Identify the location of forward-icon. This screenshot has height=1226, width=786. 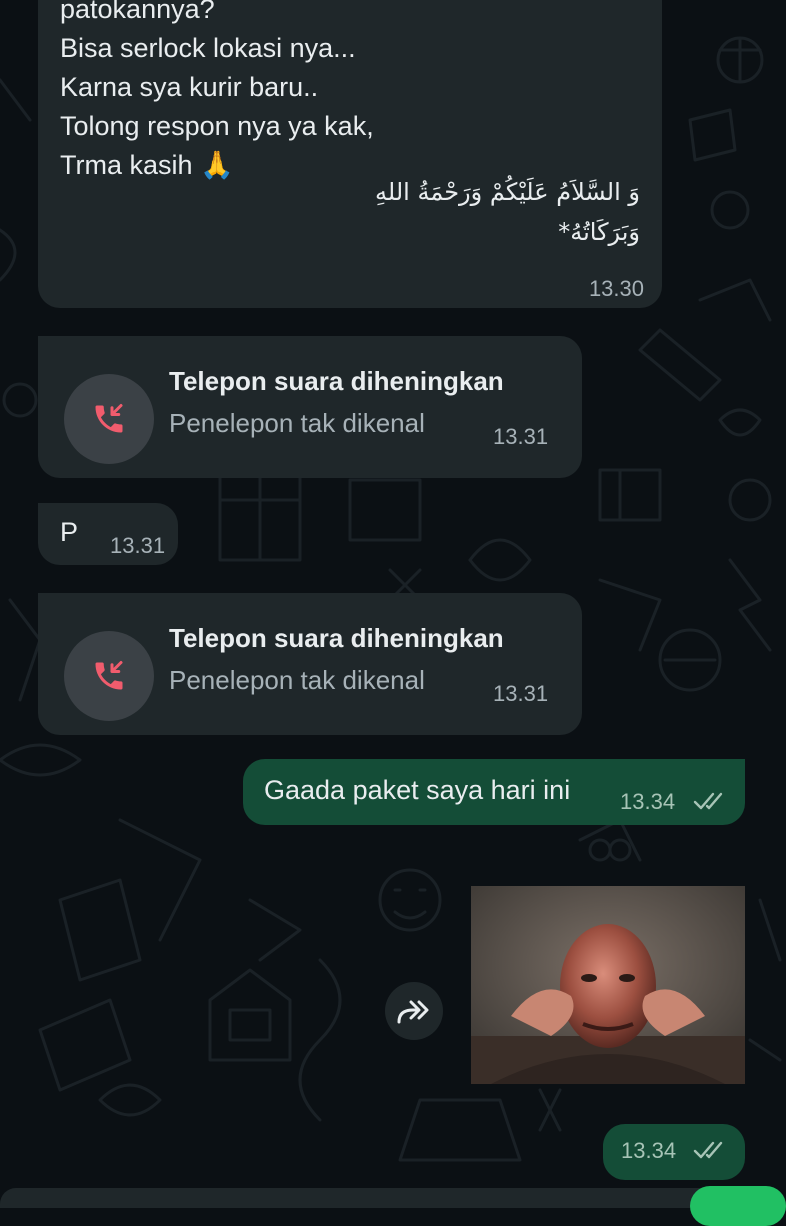
(413, 1012).